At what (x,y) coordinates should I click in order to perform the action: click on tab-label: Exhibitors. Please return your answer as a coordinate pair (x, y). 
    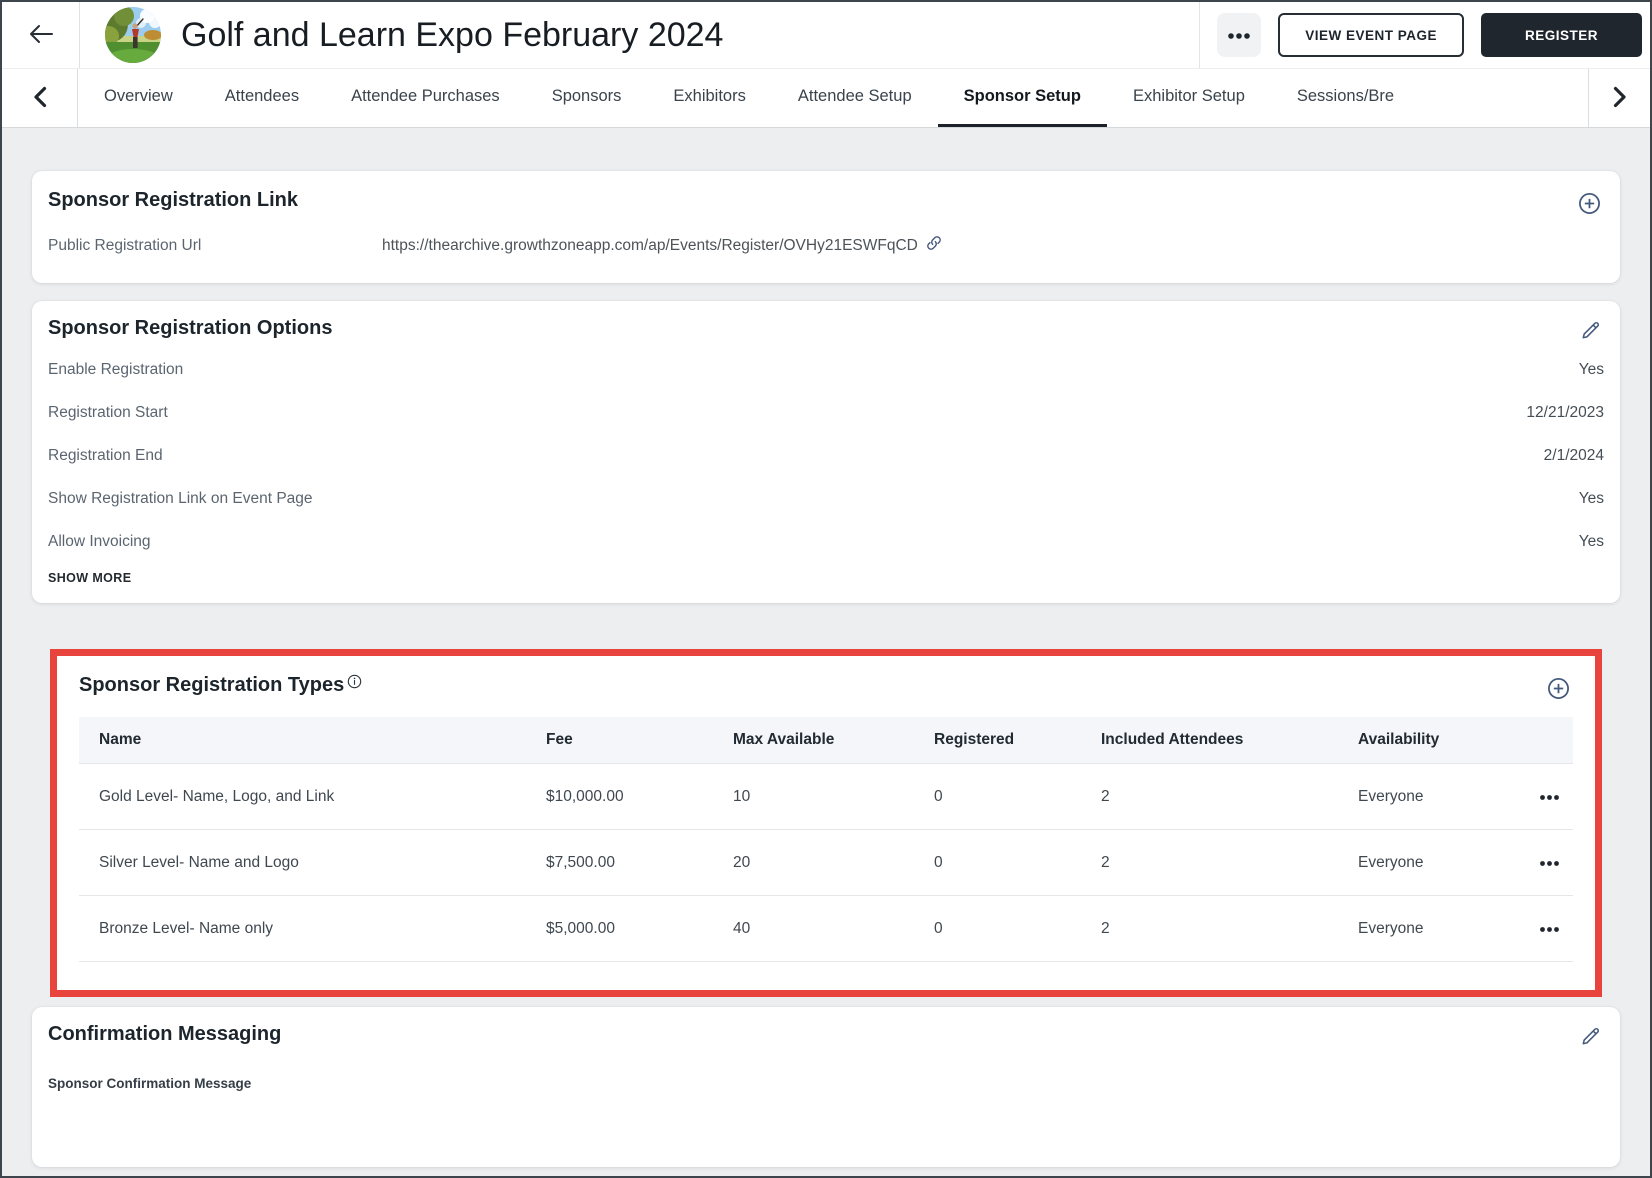
    Looking at the image, I should click on (709, 96).